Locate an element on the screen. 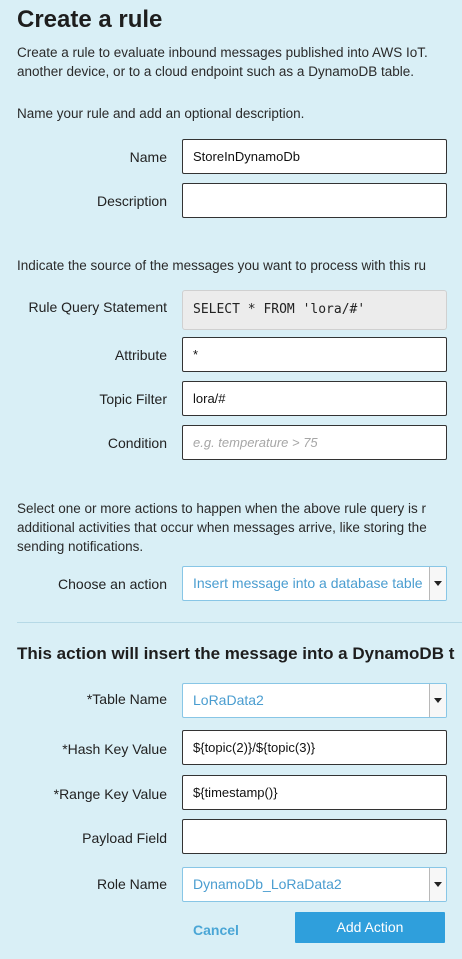 This screenshot has width=462, height=959. name-input: StoreInDynamoDb is located at coordinates (314, 156).